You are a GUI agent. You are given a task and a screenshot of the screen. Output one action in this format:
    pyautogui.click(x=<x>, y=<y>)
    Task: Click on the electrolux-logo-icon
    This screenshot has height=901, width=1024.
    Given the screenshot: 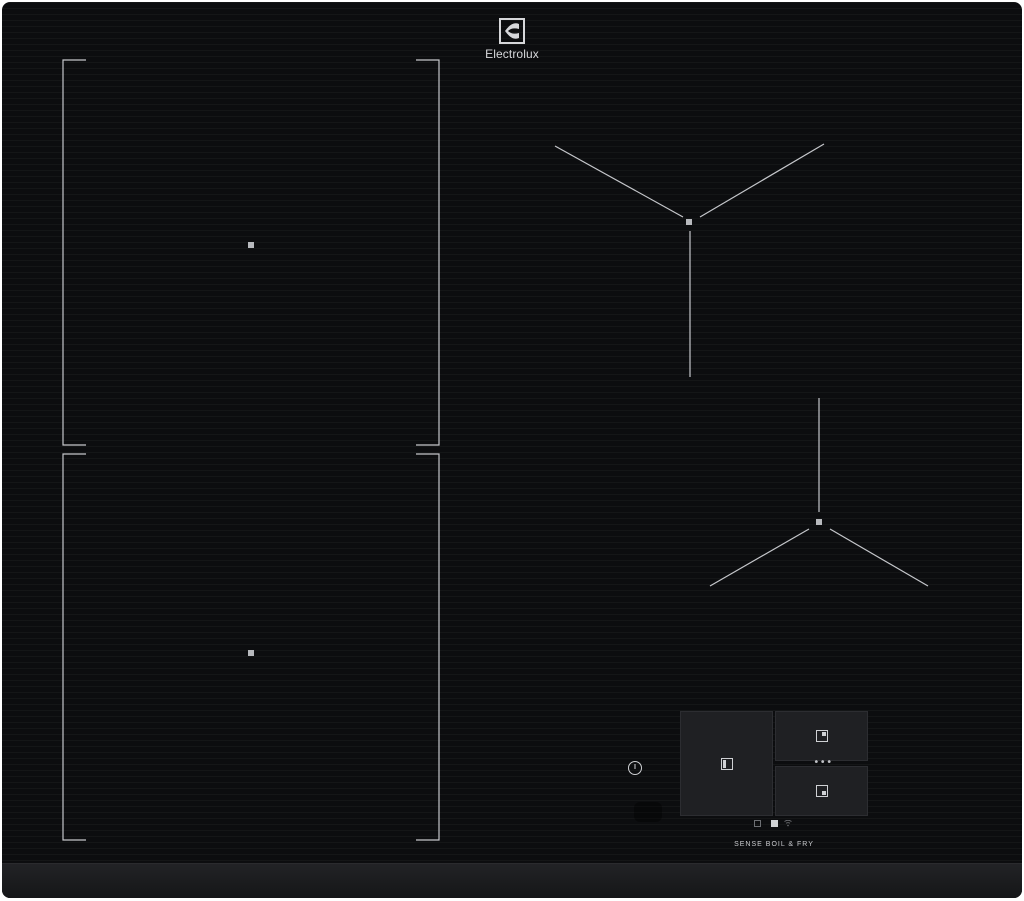 What is the action you would take?
    pyautogui.click(x=512, y=31)
    